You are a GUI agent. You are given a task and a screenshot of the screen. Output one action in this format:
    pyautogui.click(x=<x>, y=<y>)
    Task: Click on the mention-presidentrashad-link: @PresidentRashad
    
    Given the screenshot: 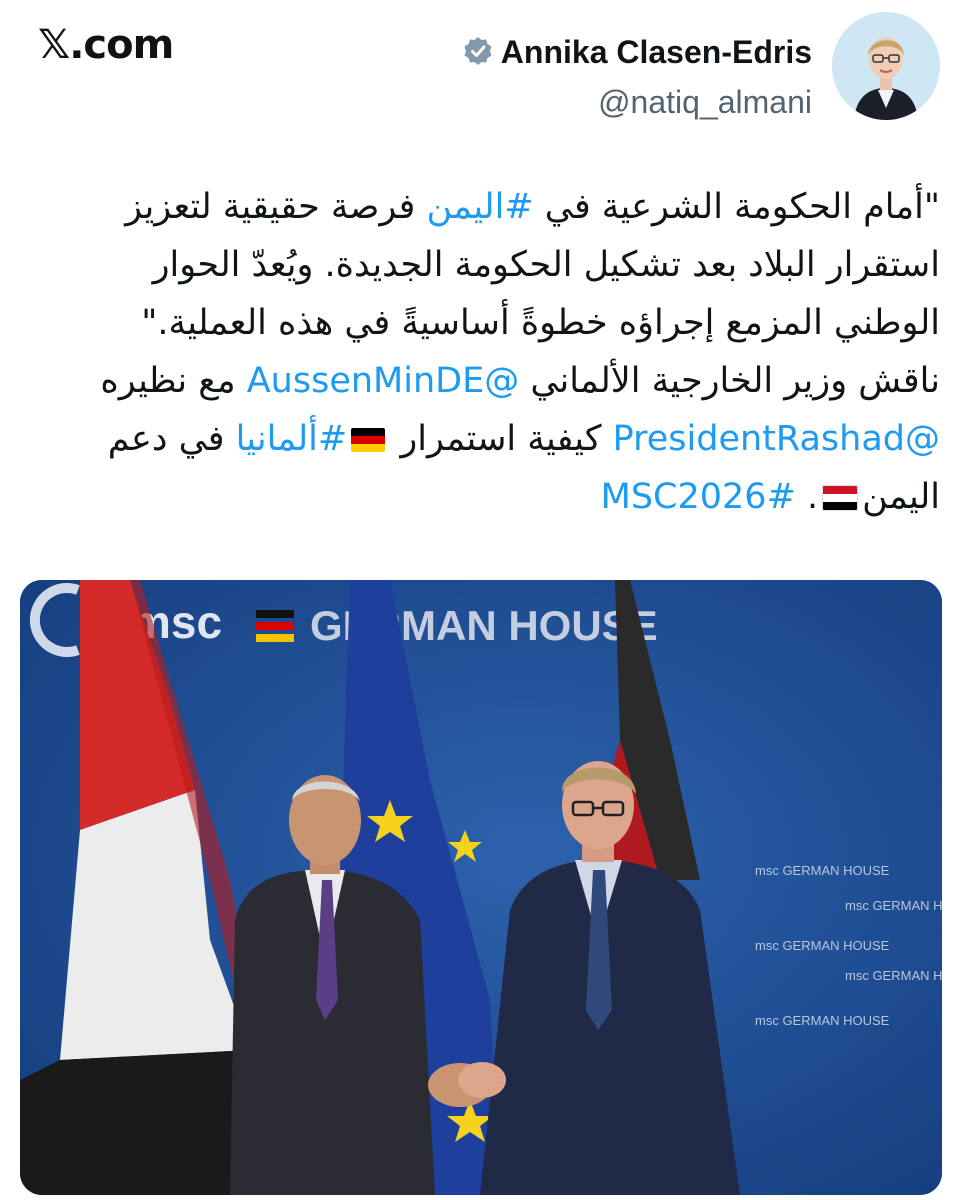 What is the action you would take?
    pyautogui.click(x=776, y=439)
    